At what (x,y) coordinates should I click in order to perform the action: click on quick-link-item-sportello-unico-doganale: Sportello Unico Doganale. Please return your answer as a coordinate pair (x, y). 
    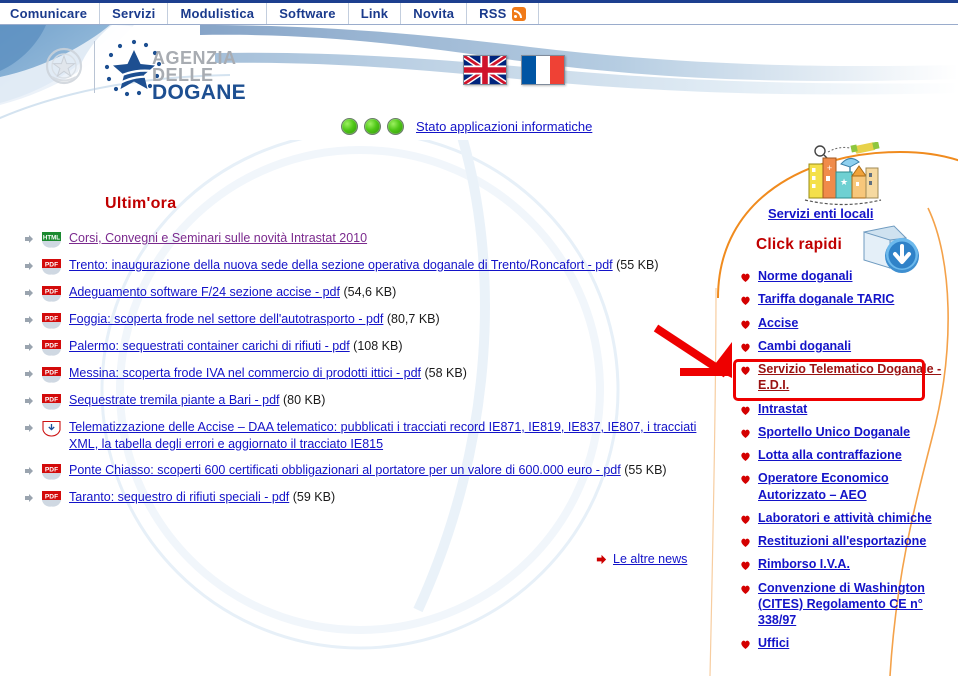
    Looking at the image, I should click on (847, 432).